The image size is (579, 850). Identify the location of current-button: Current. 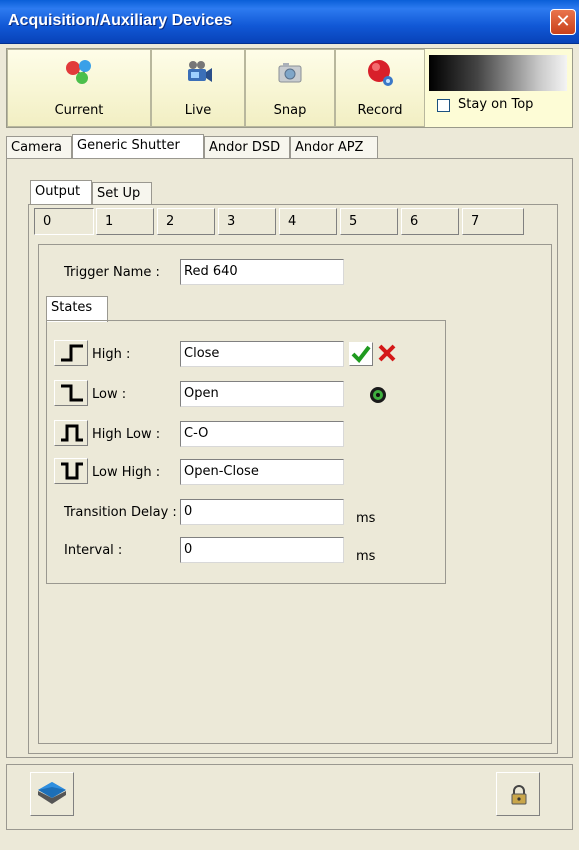
(79, 88).